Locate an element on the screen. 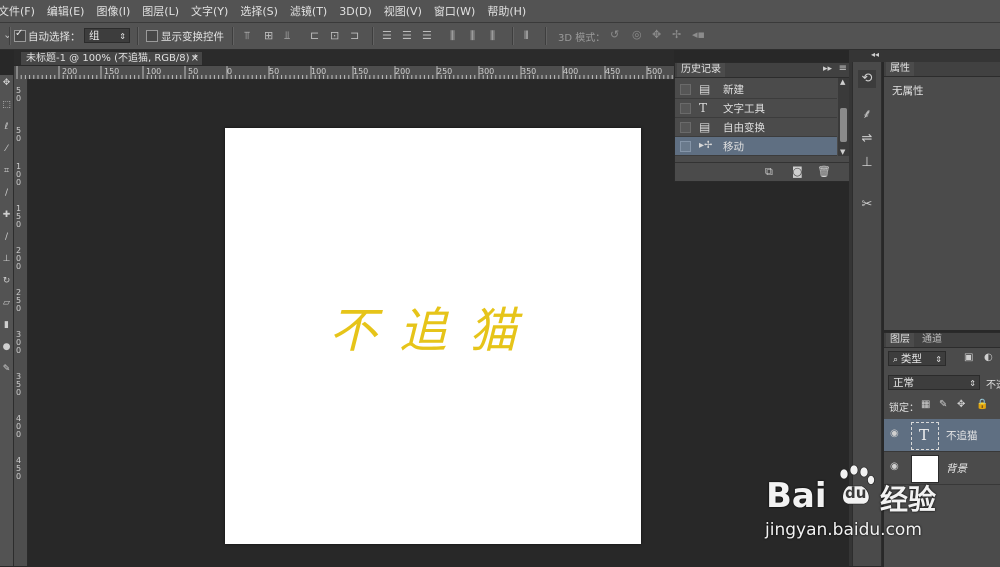 Image resolution: width=1000 pixels, height=567 pixels. lock-position-icon: ✥ is located at coordinates (961, 404).